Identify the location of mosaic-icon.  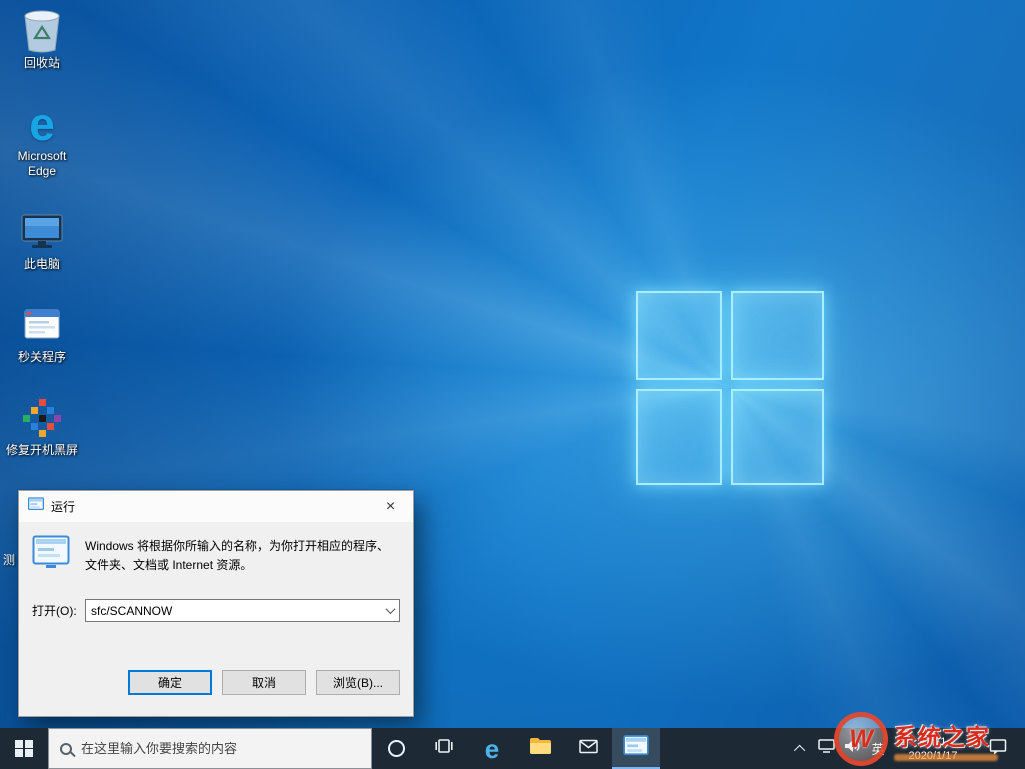
(42, 418).